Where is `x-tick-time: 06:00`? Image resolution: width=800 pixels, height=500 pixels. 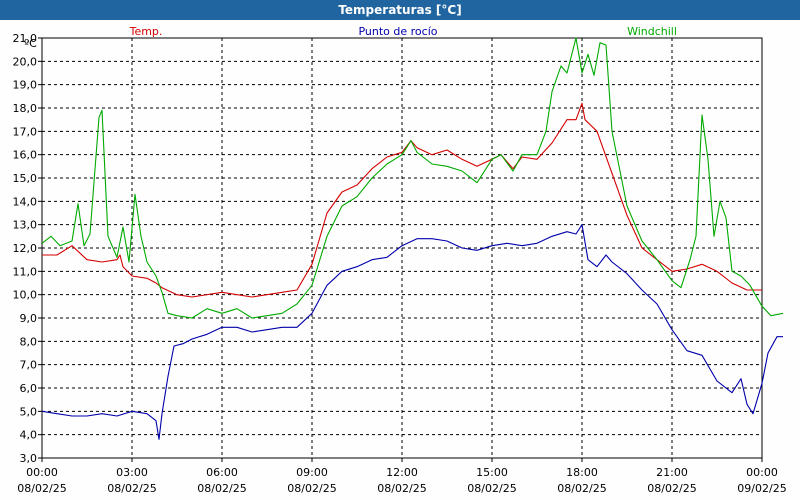
x-tick-time: 06:00 is located at coordinates (222, 472).